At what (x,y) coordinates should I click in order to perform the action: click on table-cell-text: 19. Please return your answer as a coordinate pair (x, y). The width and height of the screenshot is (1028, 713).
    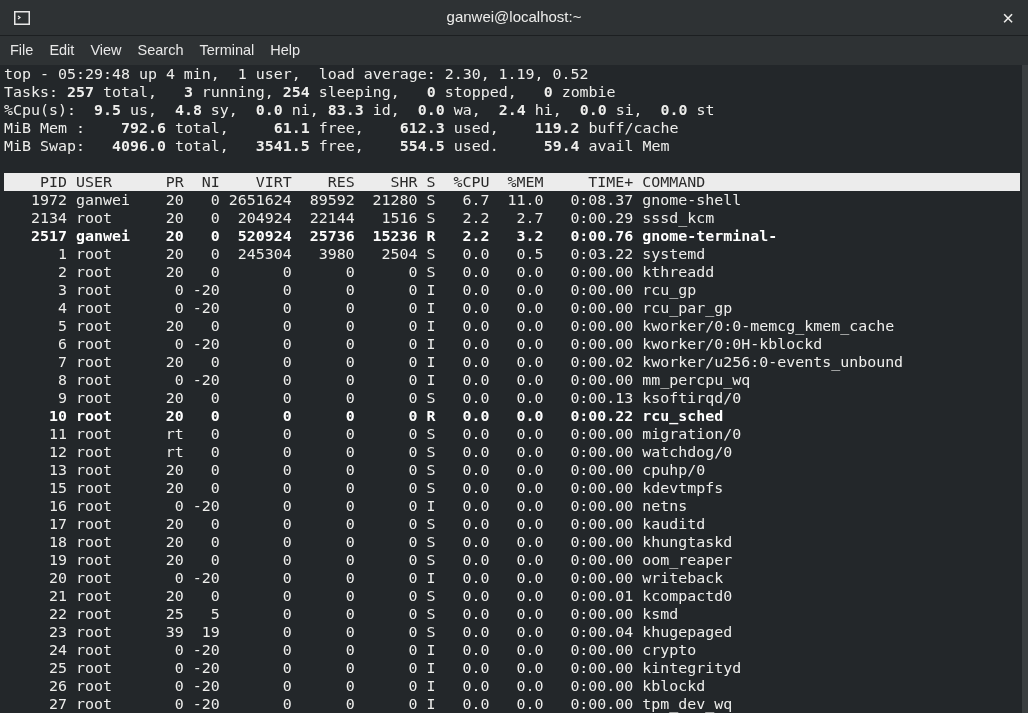
    Looking at the image, I should click on (210, 632).